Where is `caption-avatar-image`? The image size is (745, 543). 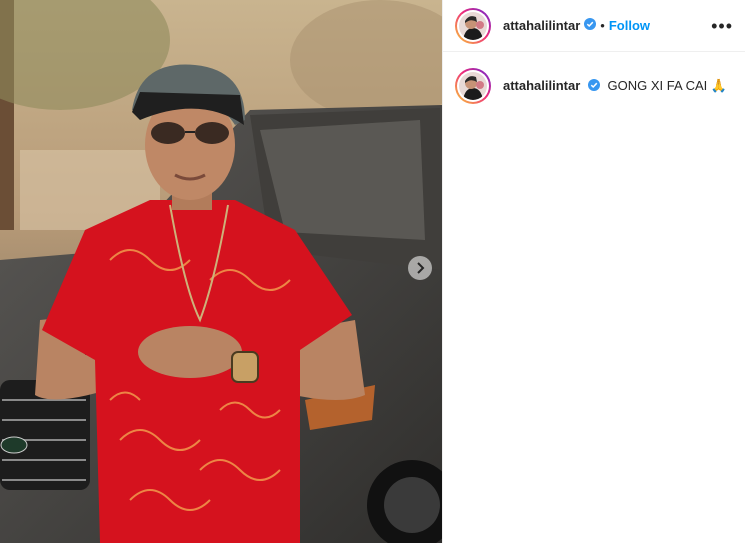 caption-avatar-image is located at coordinates (473, 86).